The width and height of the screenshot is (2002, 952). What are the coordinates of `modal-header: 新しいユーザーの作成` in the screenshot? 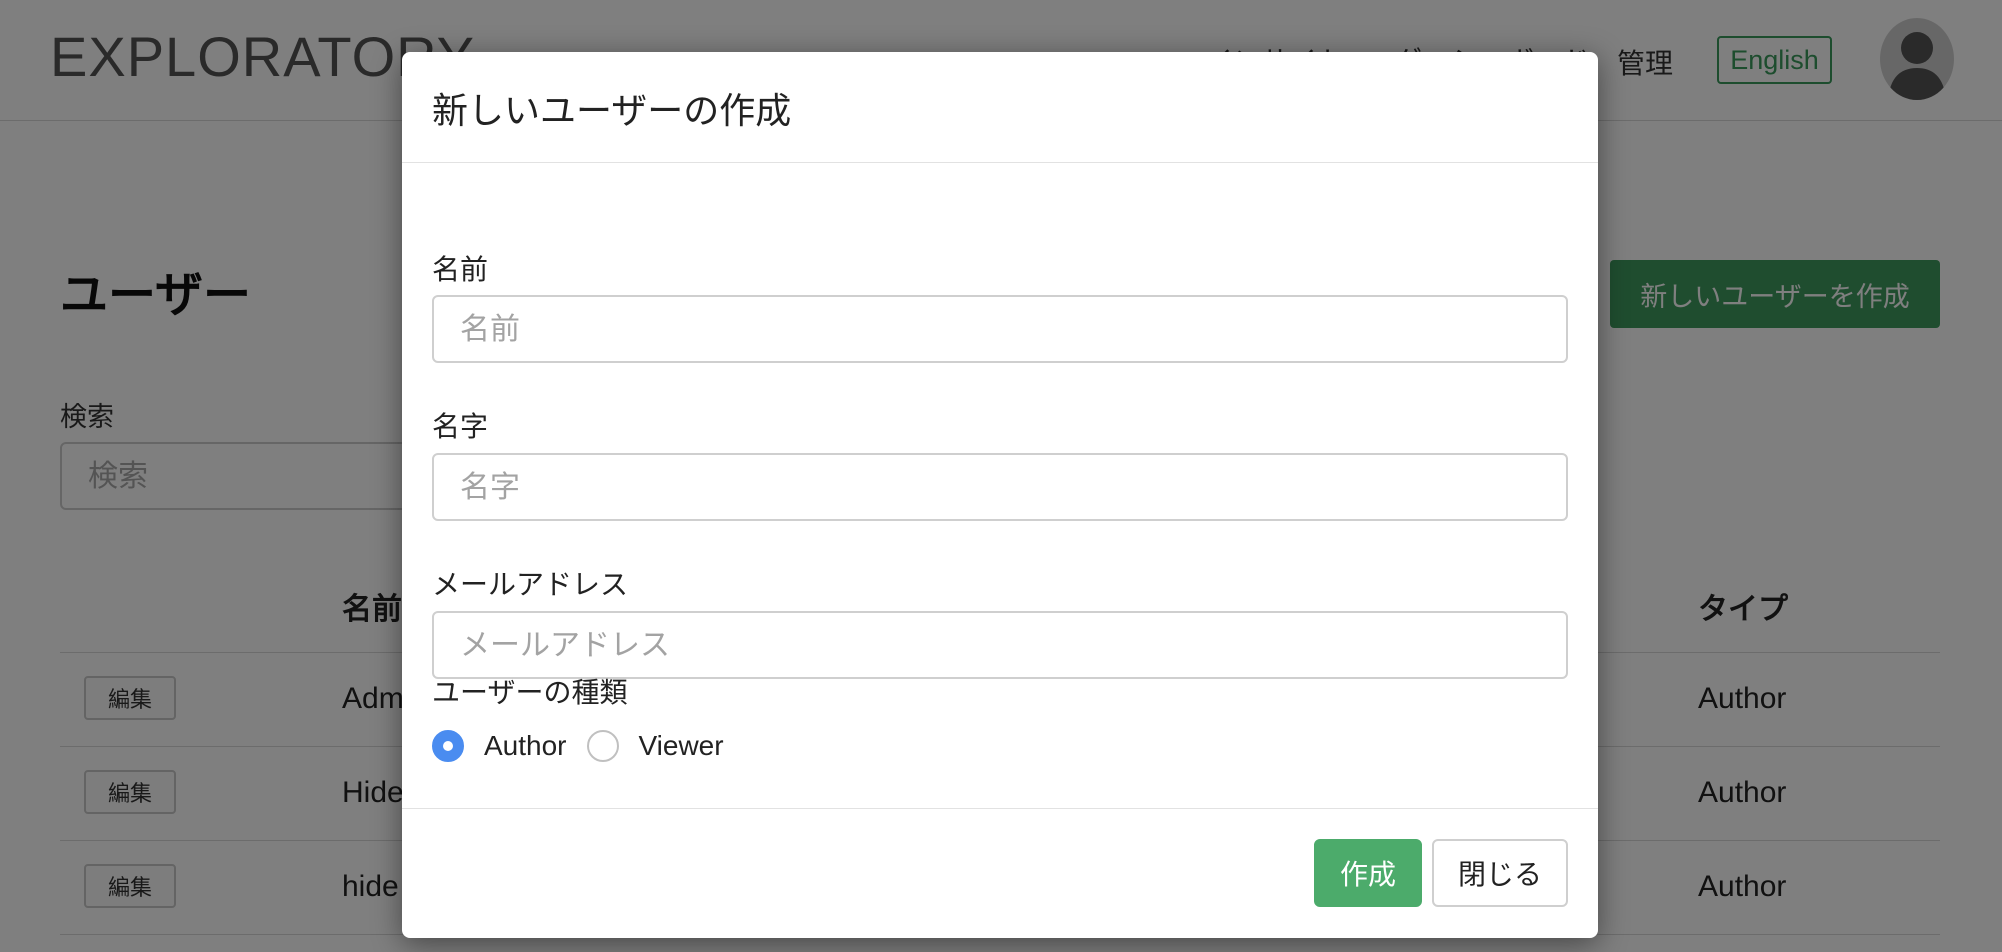 It's located at (1000, 107).